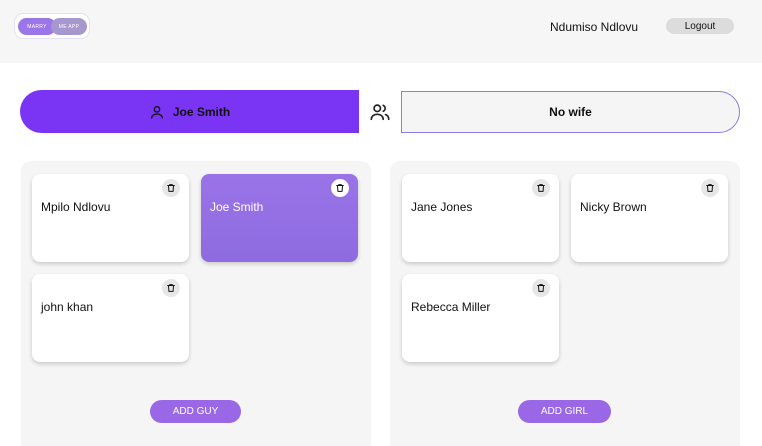 The height and width of the screenshot is (446, 762). I want to click on girl-card-name: Jane Jones, so click(442, 207).